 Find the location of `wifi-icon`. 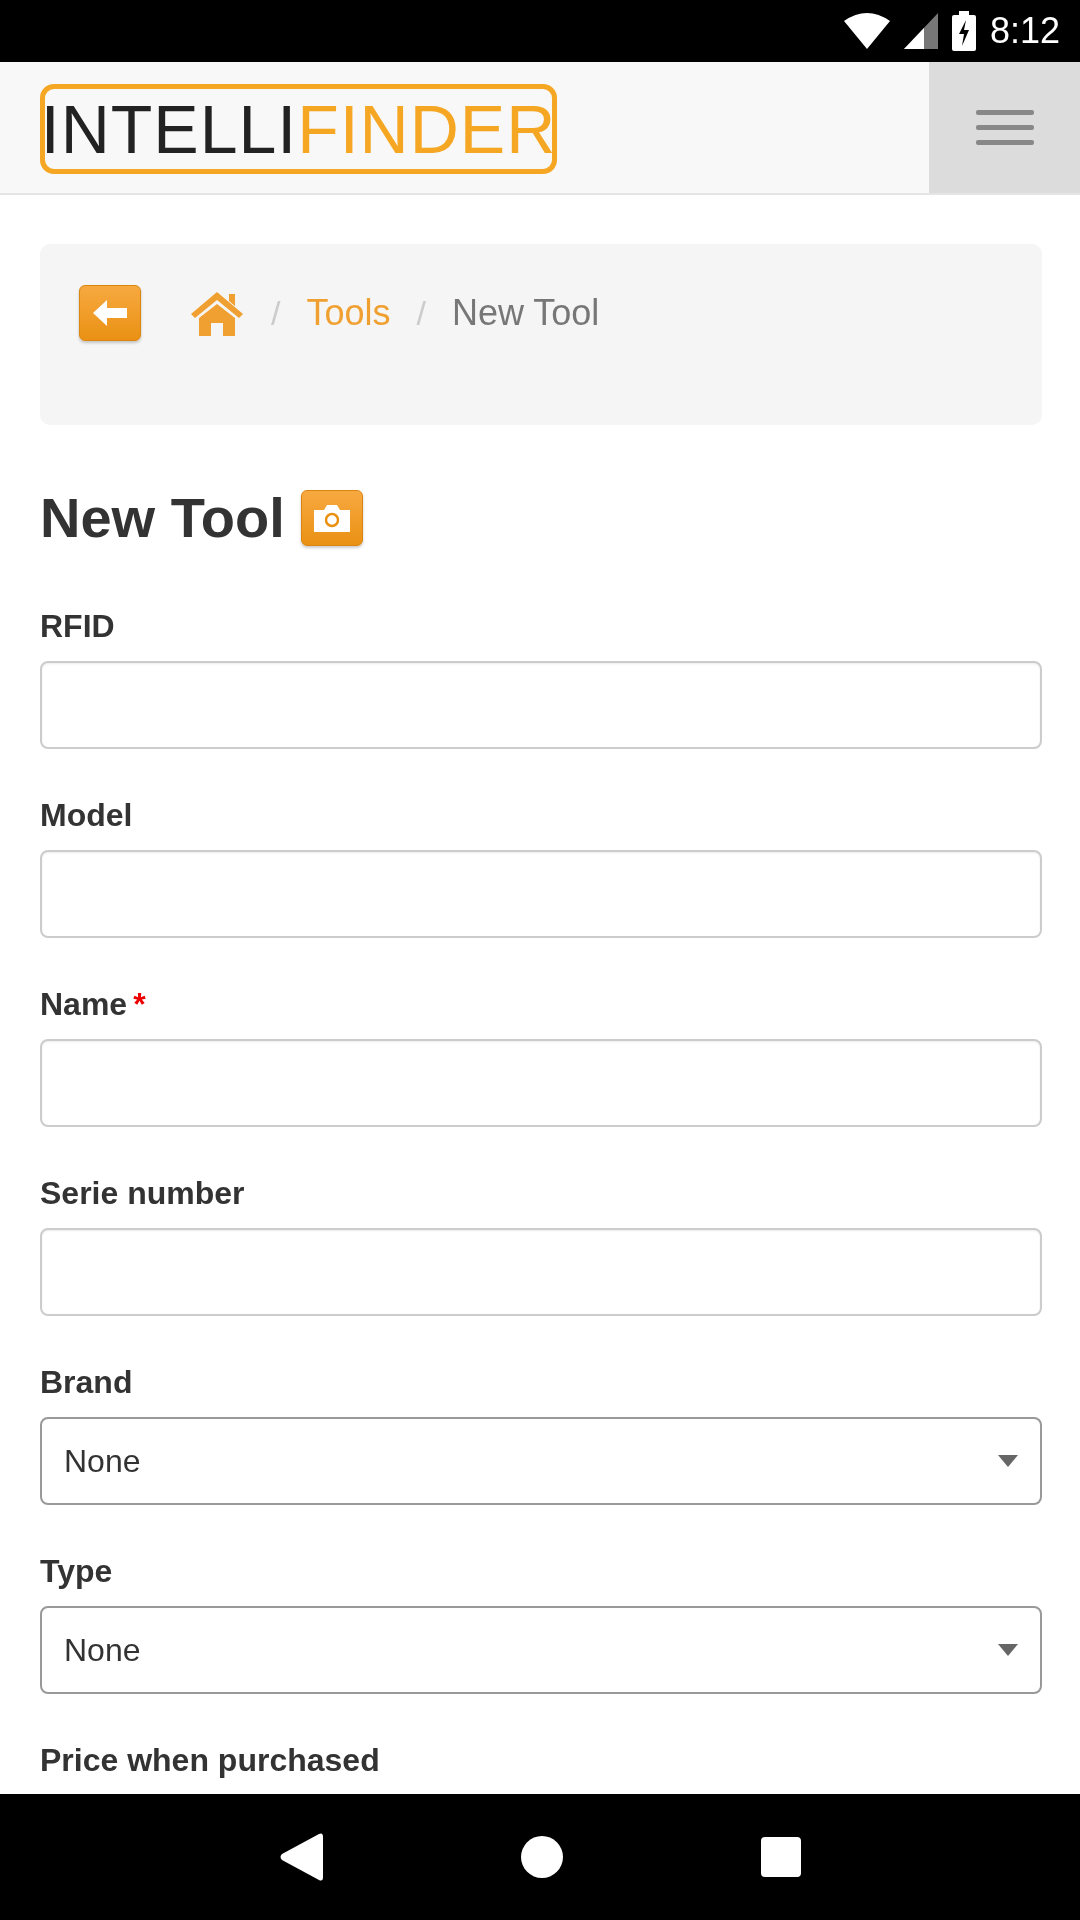

wifi-icon is located at coordinates (866, 31).